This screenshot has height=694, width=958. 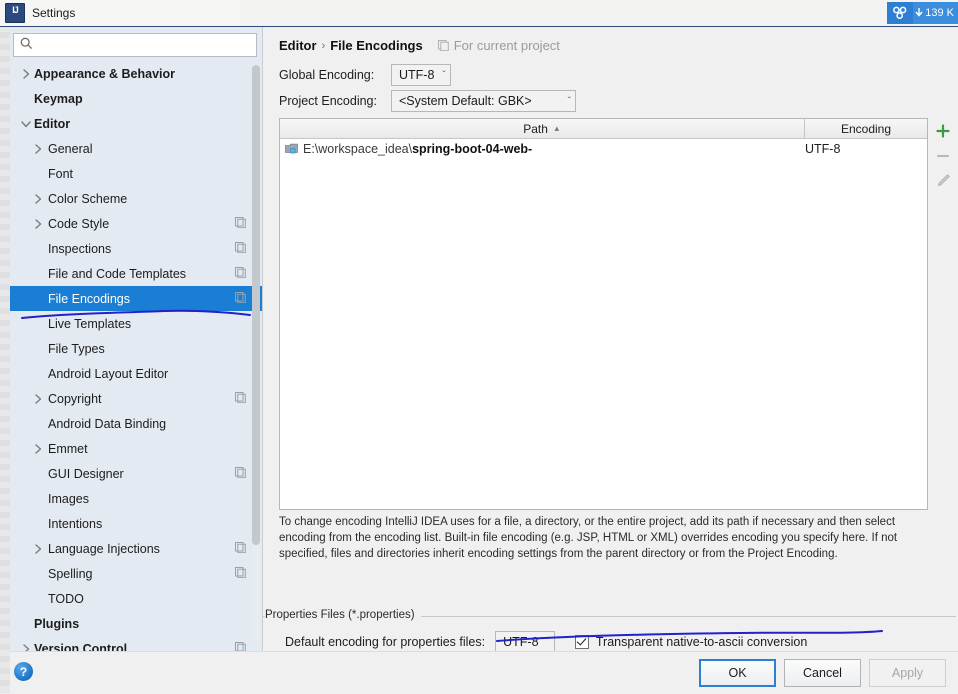 I want to click on sidebar-item-intentions: Intentions, so click(x=136, y=523).